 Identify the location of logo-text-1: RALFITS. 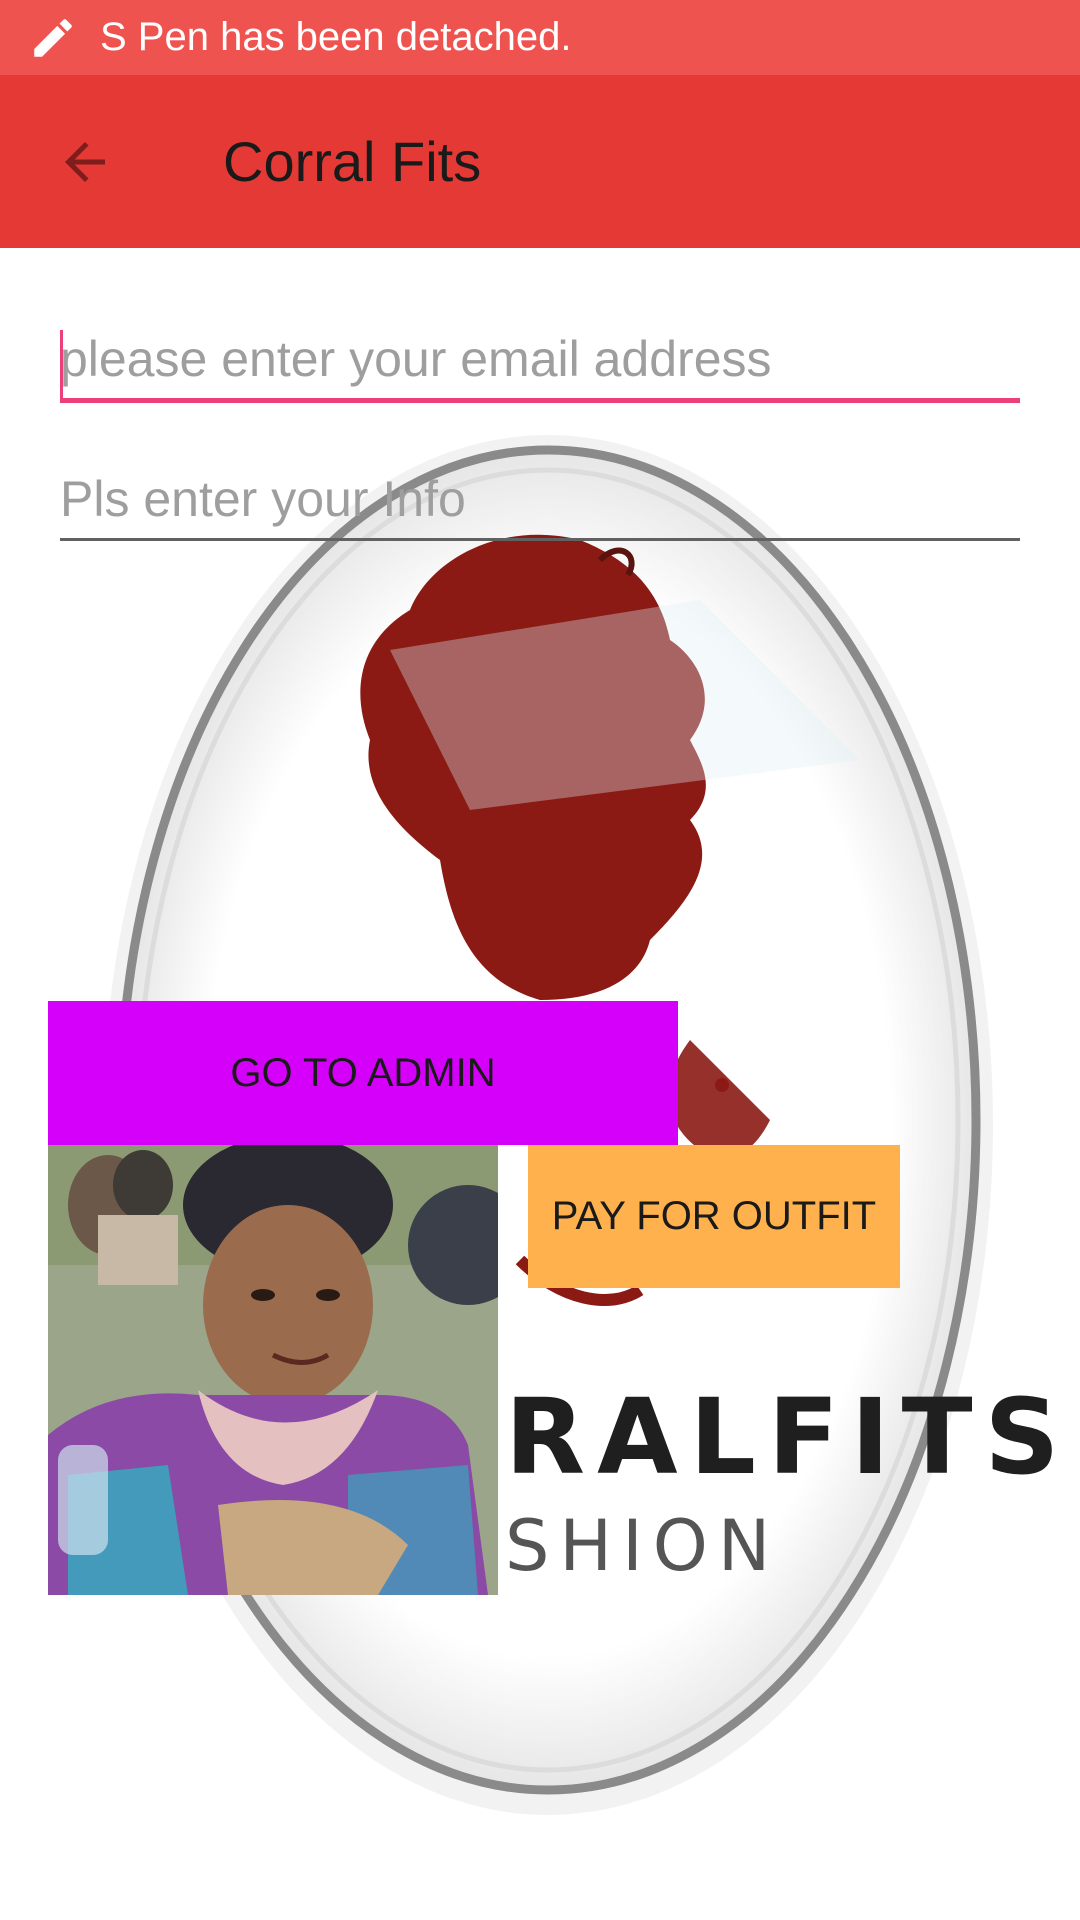
(788, 1437).